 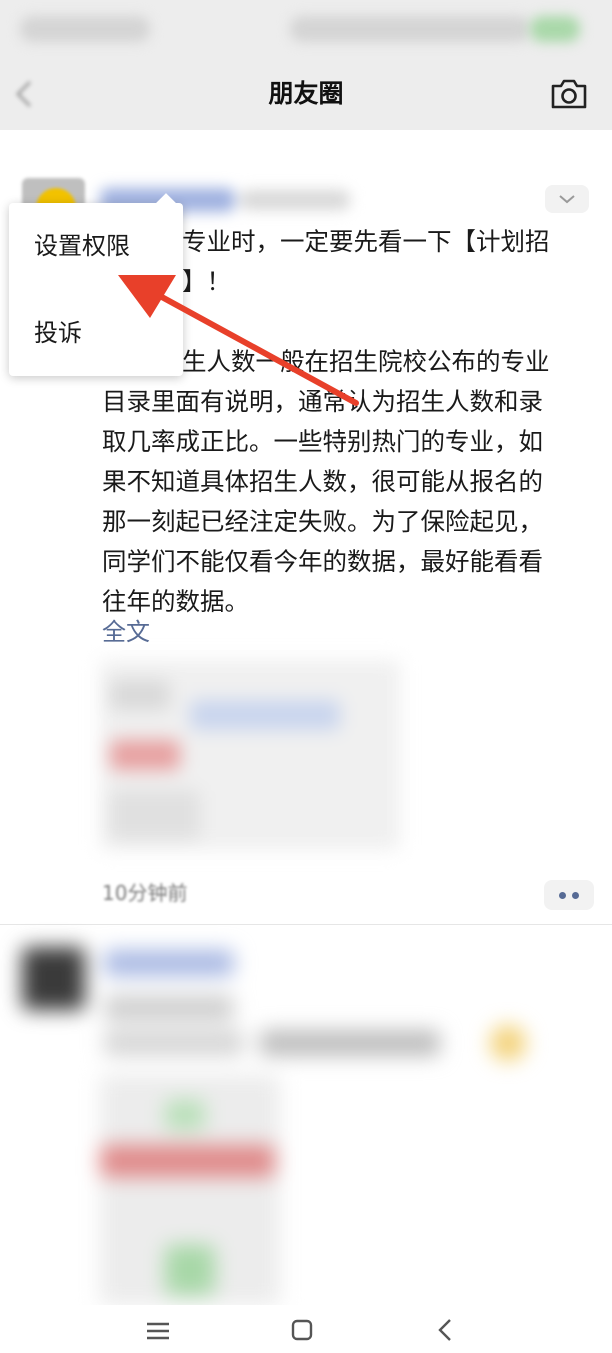 I want to click on context-menu: 设置权限 投诉, so click(x=96, y=284).